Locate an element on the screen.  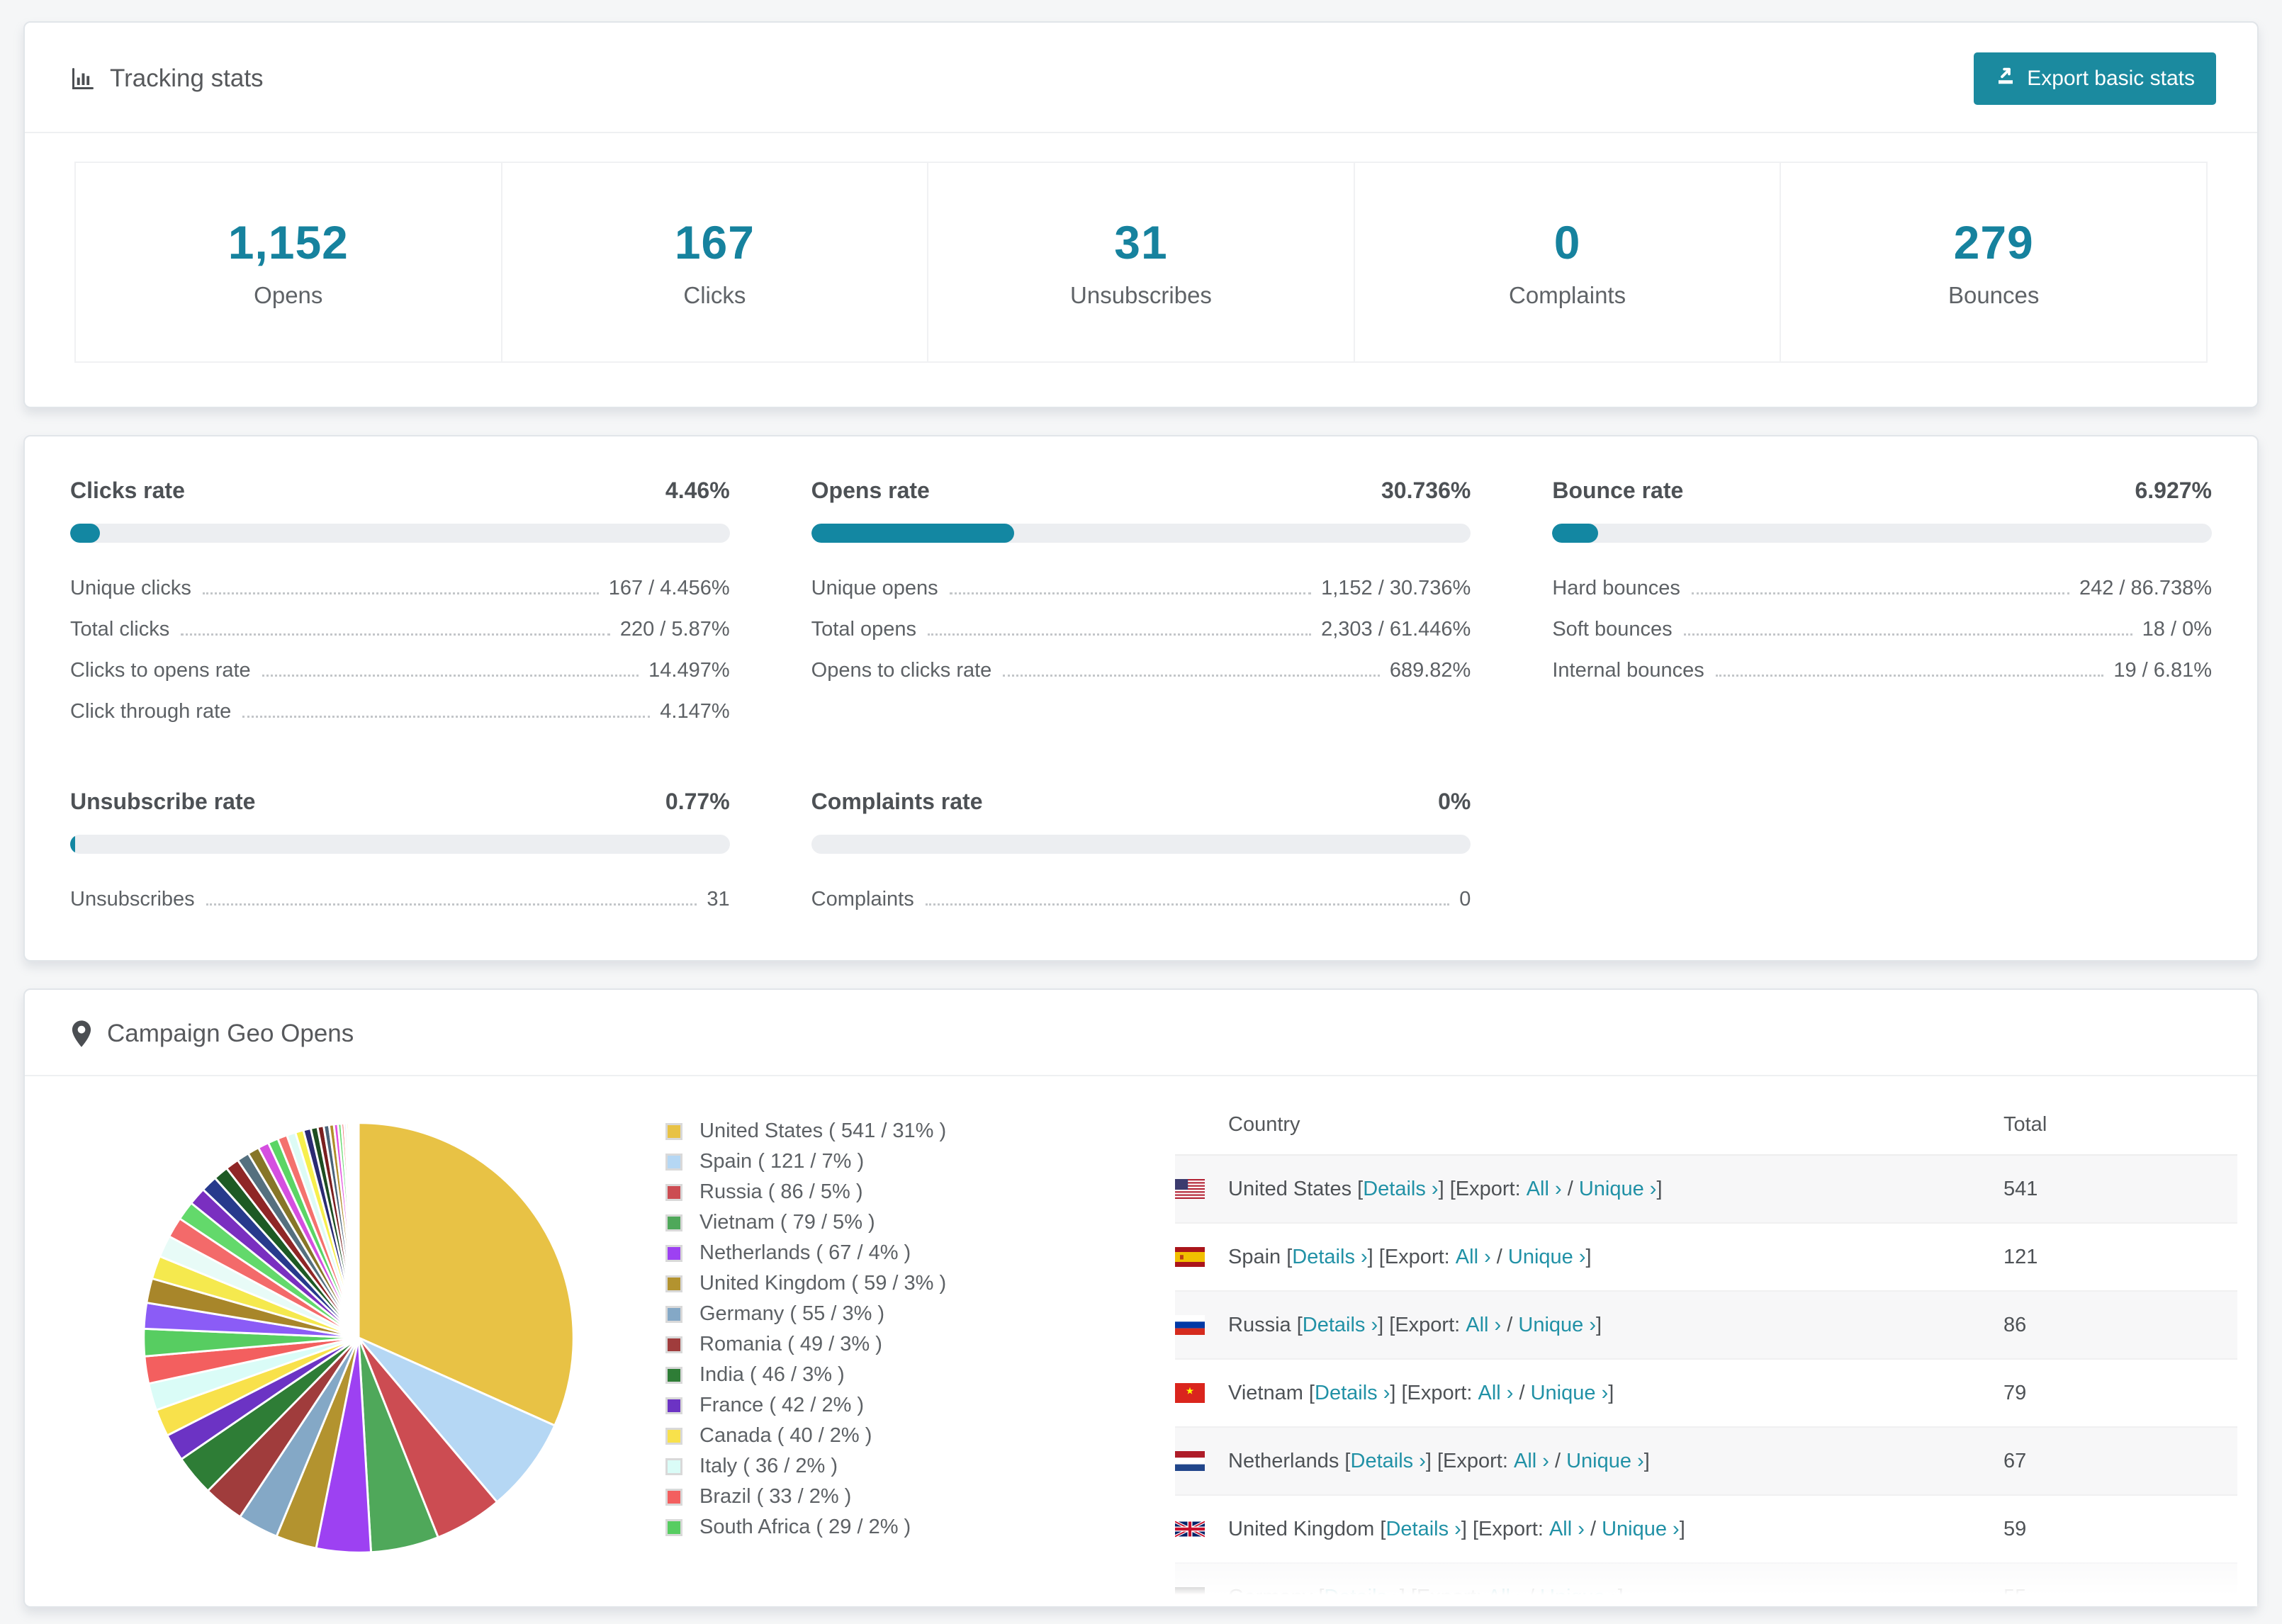
legend-item-vietnam: Vietnam ( 79 / 5% ) is located at coordinates (842, 1223).